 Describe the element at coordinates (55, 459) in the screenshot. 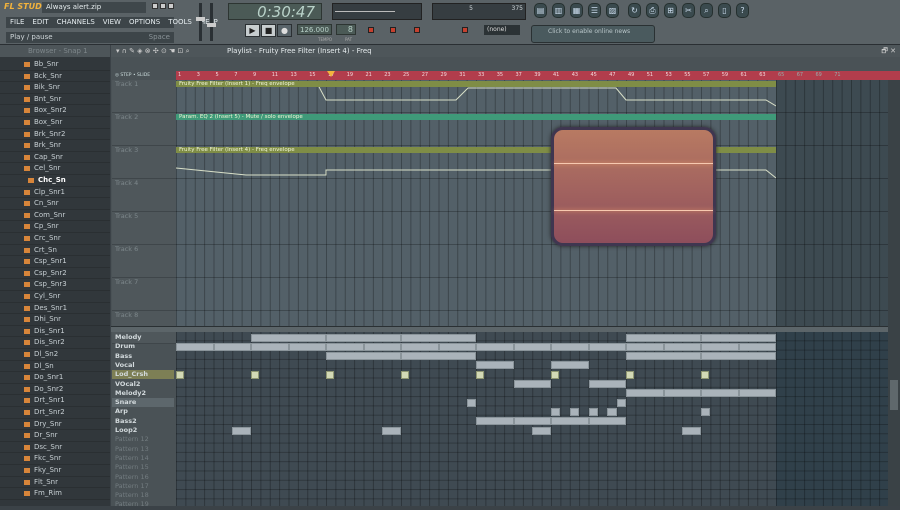

I see `browser-item: Fkc_Snr` at that location.